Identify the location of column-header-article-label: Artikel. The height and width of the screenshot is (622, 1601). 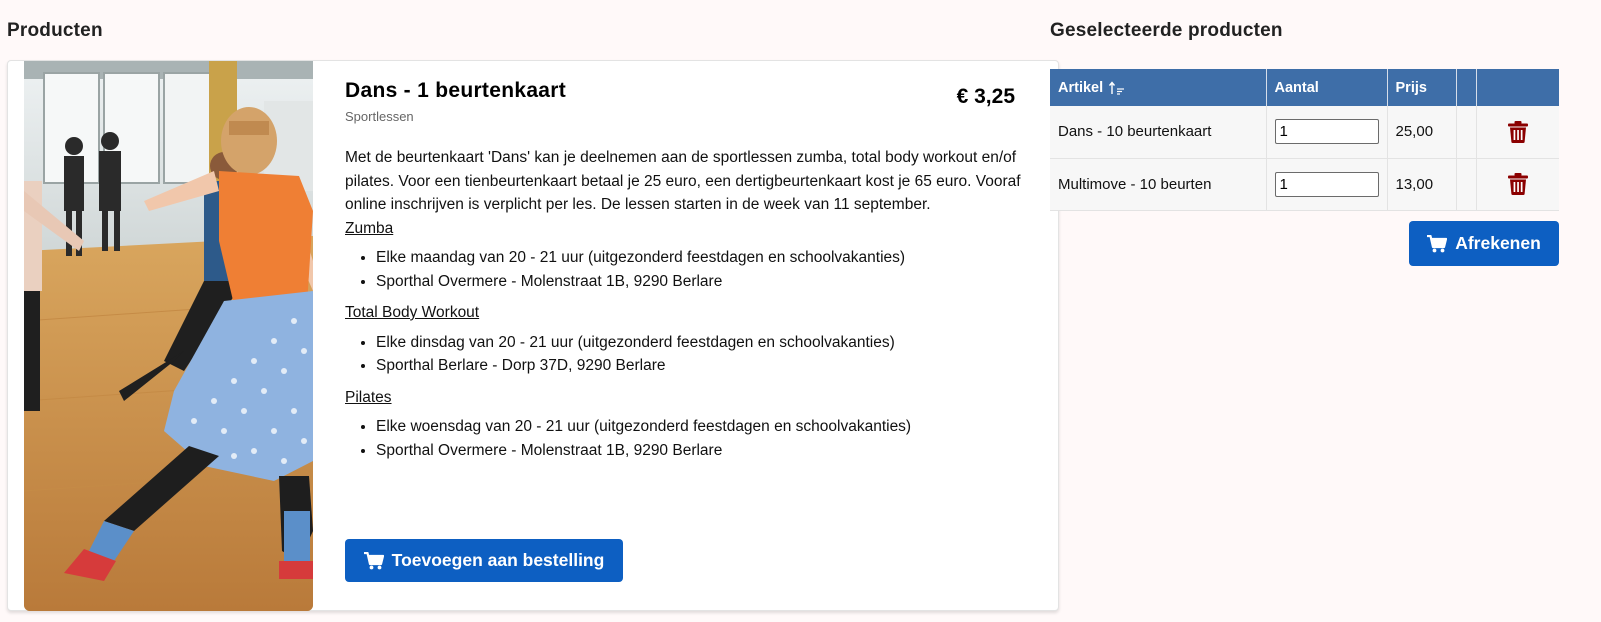
(1081, 87).